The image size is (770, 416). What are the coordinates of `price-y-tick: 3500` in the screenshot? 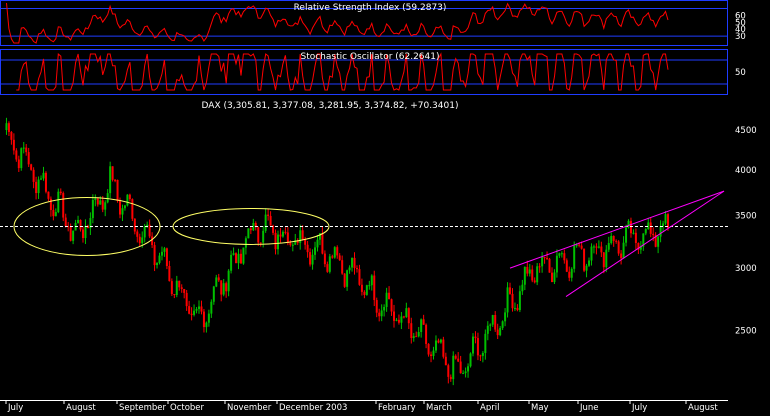 It's located at (746, 217).